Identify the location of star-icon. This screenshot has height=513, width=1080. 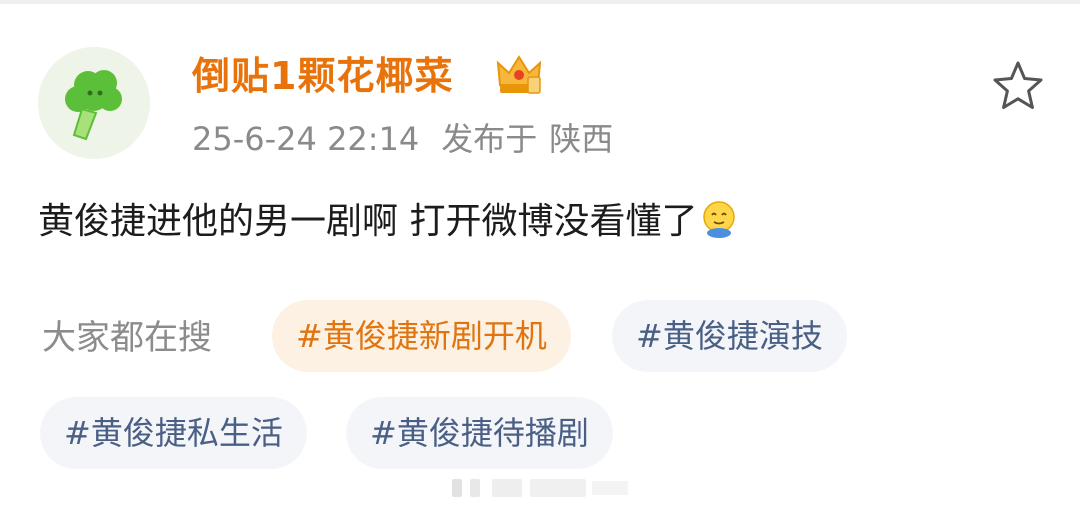
(1018, 86).